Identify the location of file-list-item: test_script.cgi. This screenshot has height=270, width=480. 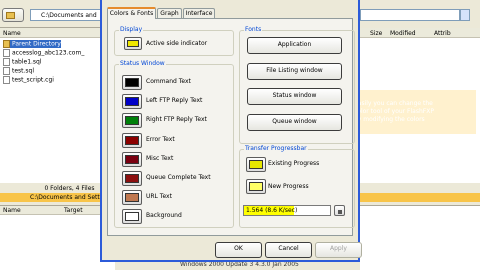
(28, 80).